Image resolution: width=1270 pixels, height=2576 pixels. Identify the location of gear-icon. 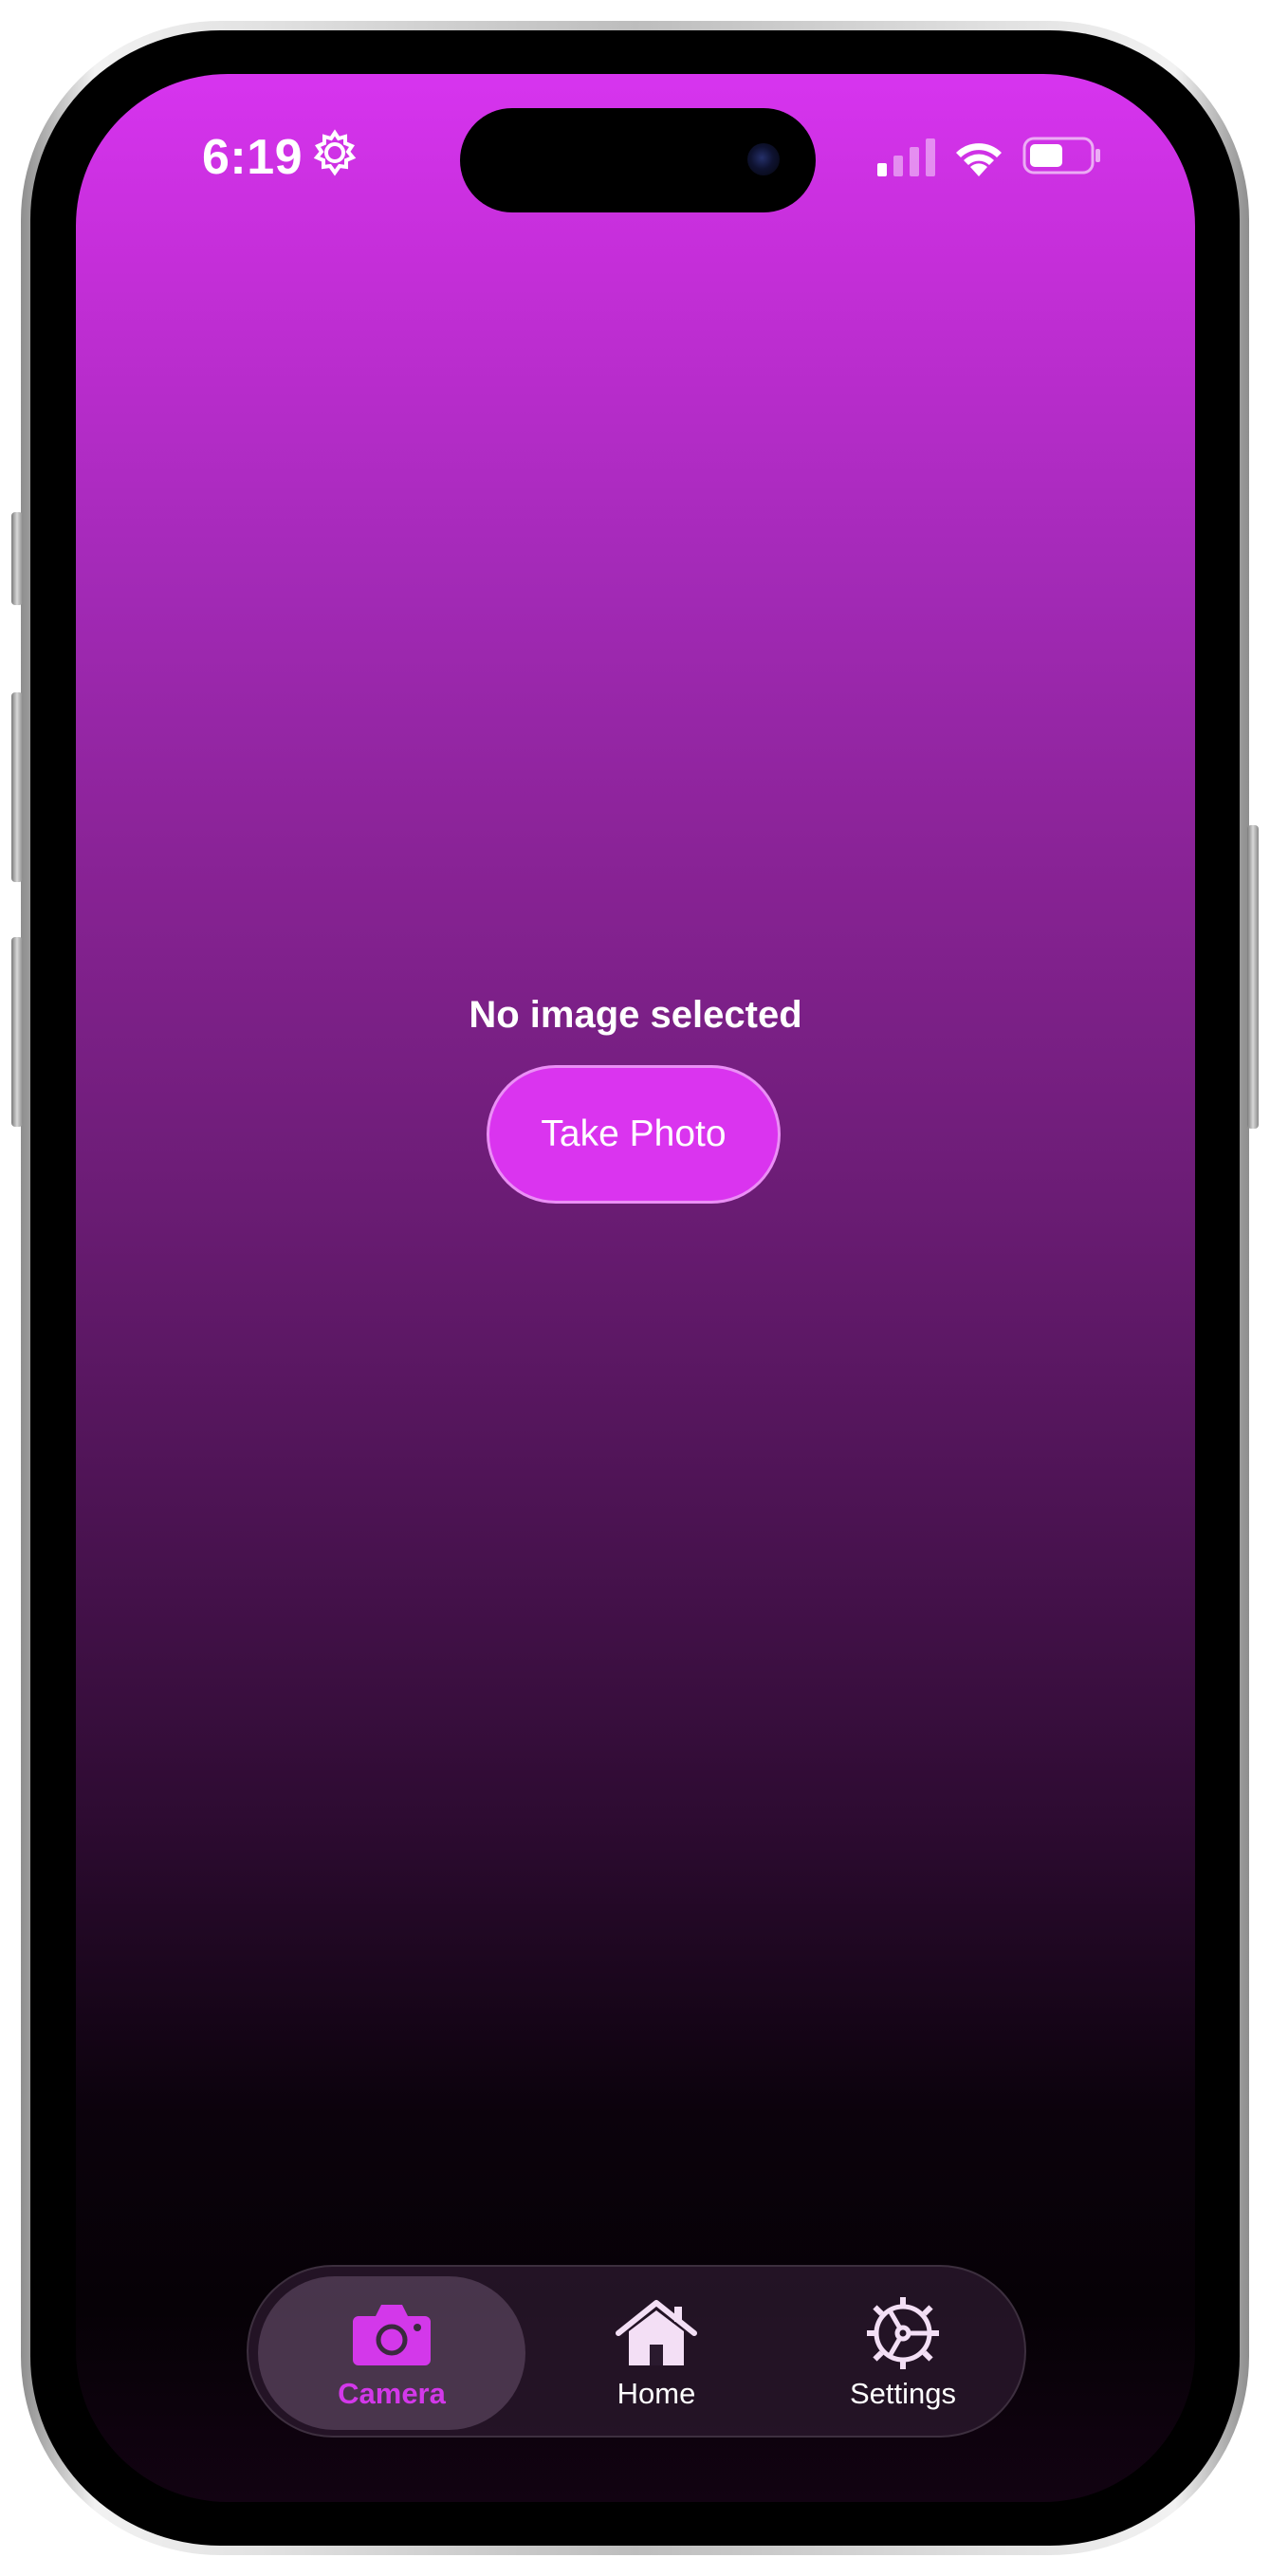
(335, 152).